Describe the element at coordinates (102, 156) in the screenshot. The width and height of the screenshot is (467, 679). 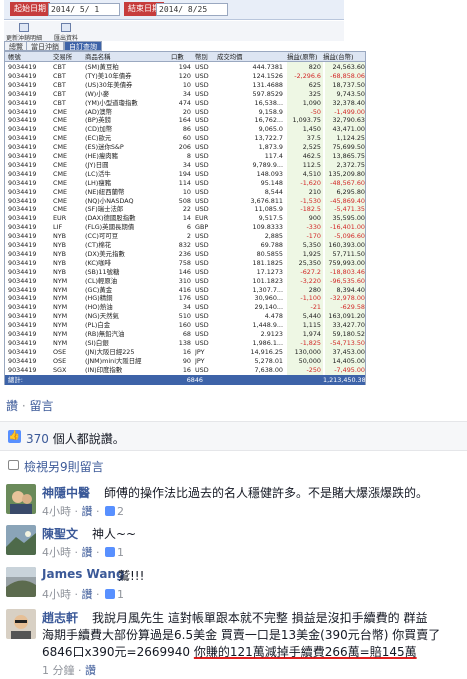
I see `table-cell: (HE)瘦肉豬` at that location.